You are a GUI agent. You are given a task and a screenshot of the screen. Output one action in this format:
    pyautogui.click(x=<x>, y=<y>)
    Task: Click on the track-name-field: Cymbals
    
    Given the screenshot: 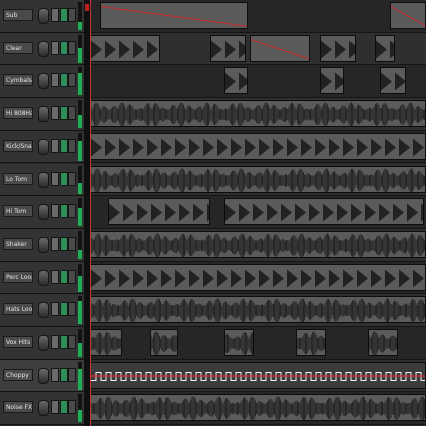 What is the action you would take?
    pyautogui.click(x=18, y=80)
    